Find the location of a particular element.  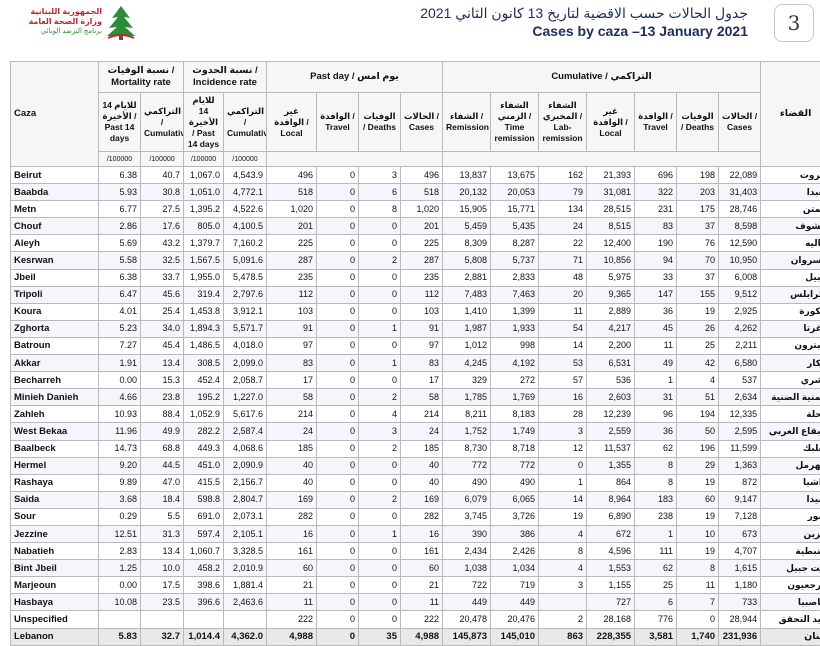

table-cell: 2,090.9 is located at coordinates (245, 465).